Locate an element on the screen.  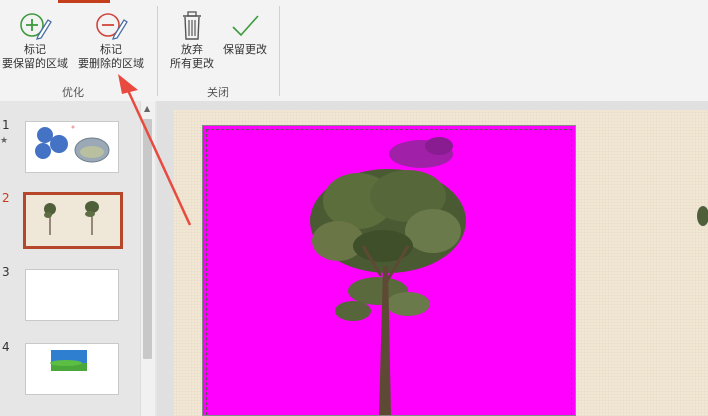
keep-changes-button: 保留更改 is located at coordinates (245, 33).